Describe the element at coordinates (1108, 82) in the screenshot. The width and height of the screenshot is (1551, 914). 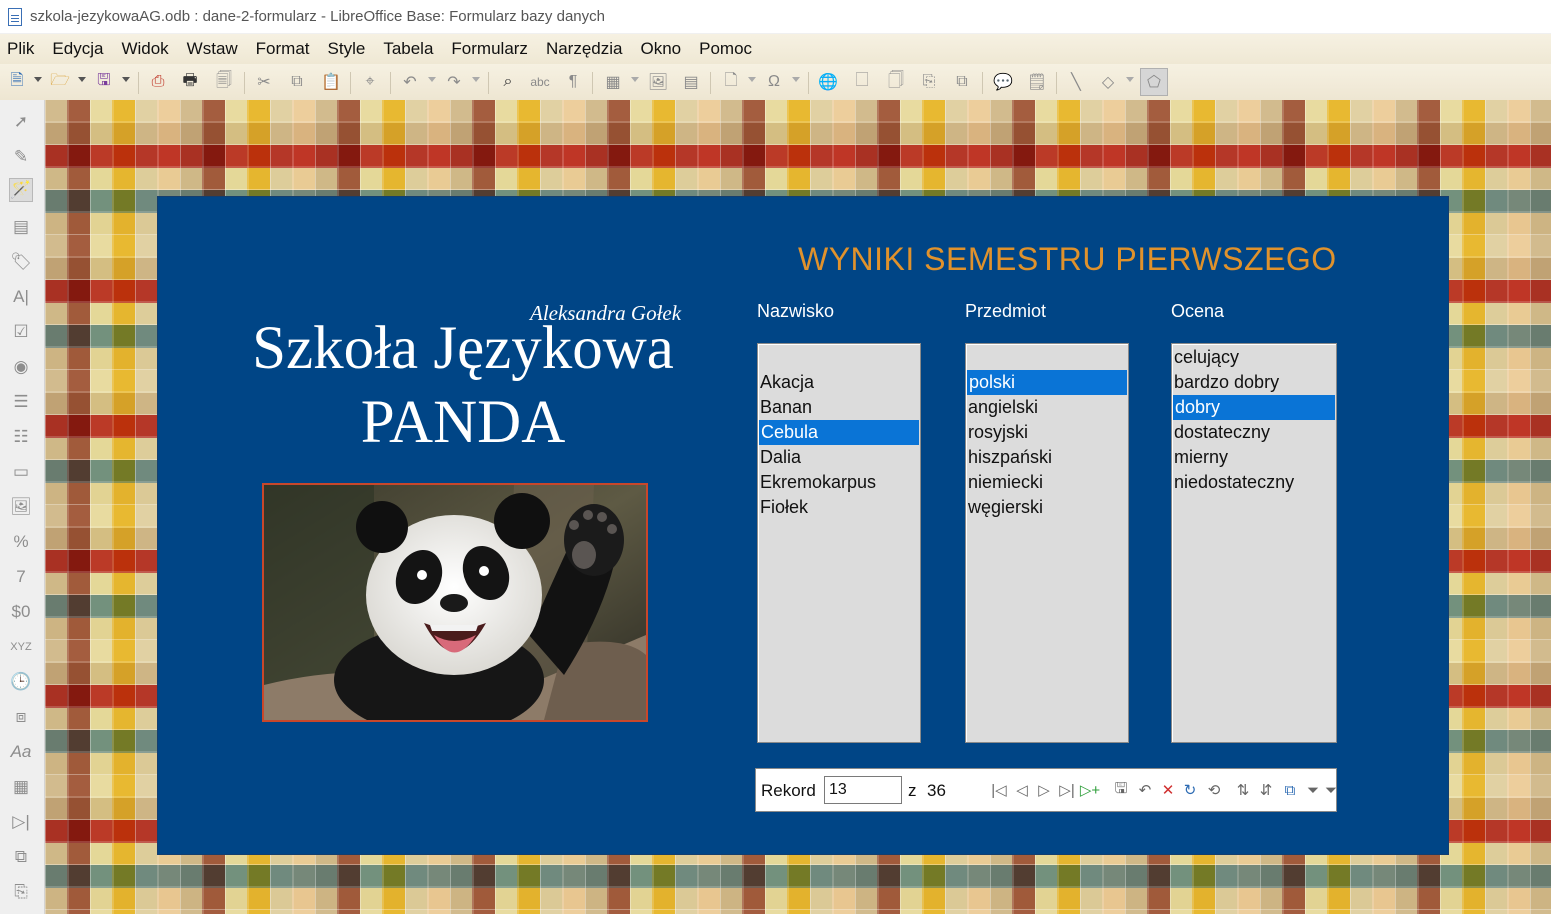
I see `basic-shapes-icon: ◇` at that location.